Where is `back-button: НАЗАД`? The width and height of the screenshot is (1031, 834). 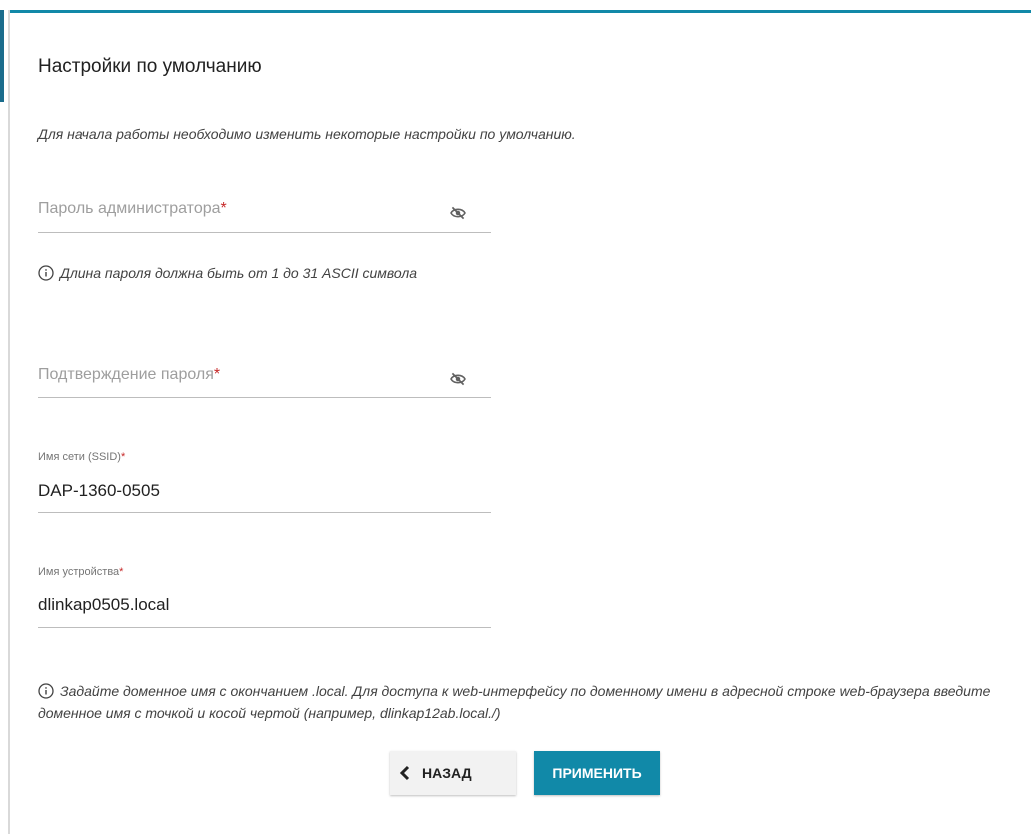 back-button: НАЗАД is located at coordinates (453, 773).